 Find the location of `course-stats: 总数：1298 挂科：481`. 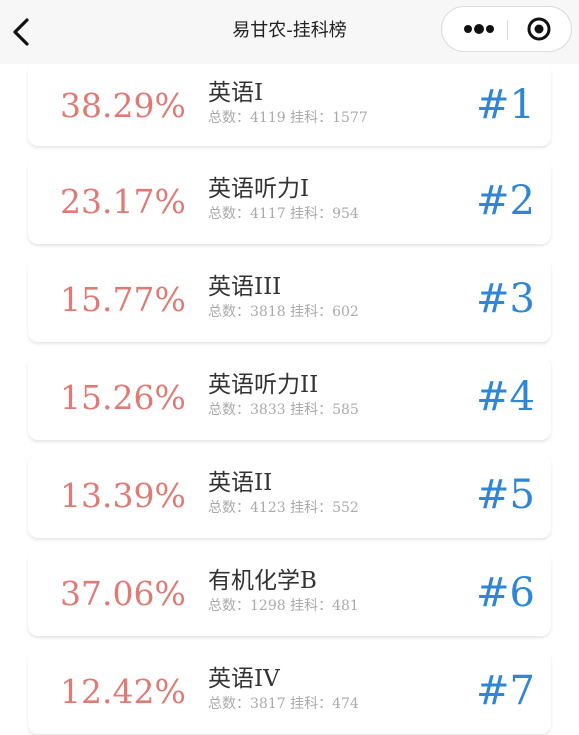

course-stats: 总数：1298 挂科：481 is located at coordinates (283, 606).